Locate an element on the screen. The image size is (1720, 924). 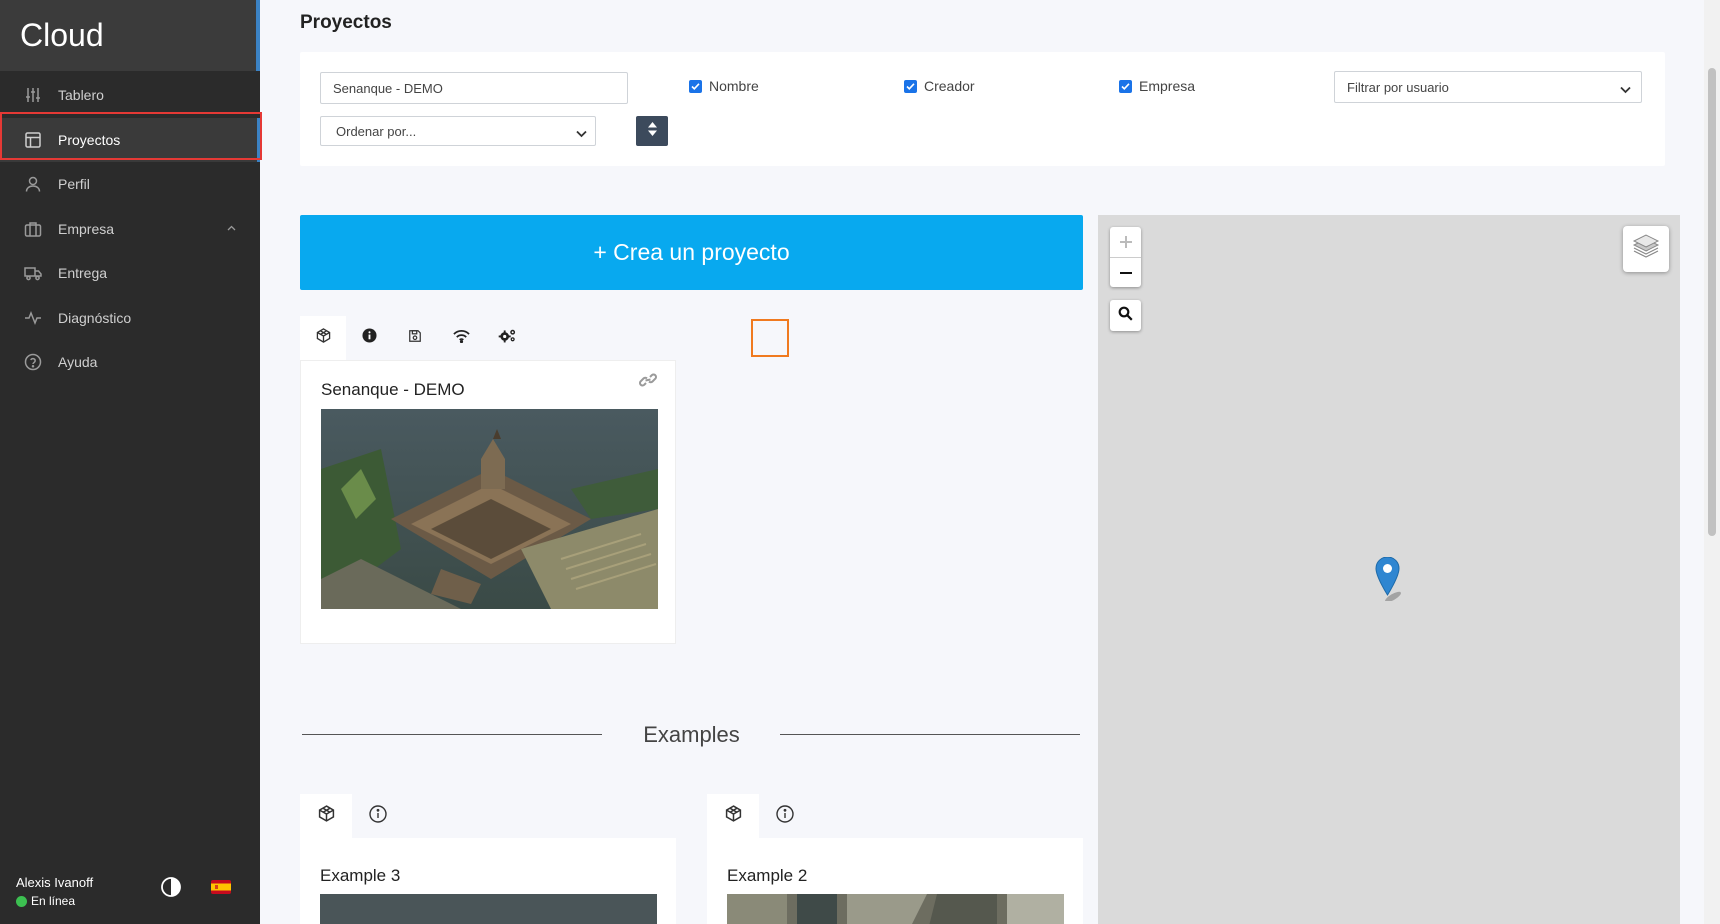
examples-title: Examples is located at coordinates (691, 735).